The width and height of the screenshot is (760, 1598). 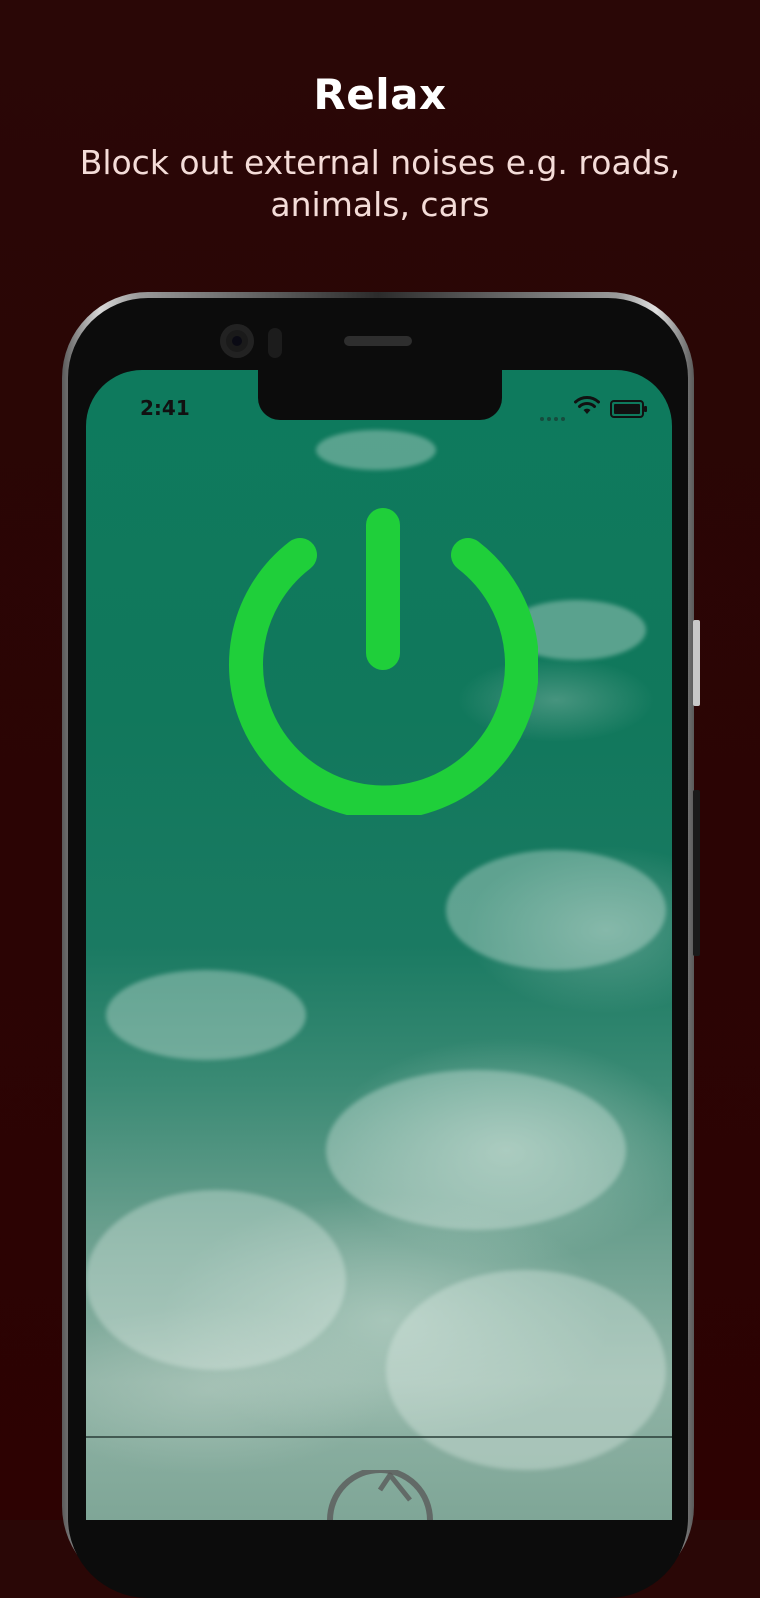 I want to click on phone-side-button-power, so click(x=696, y=663).